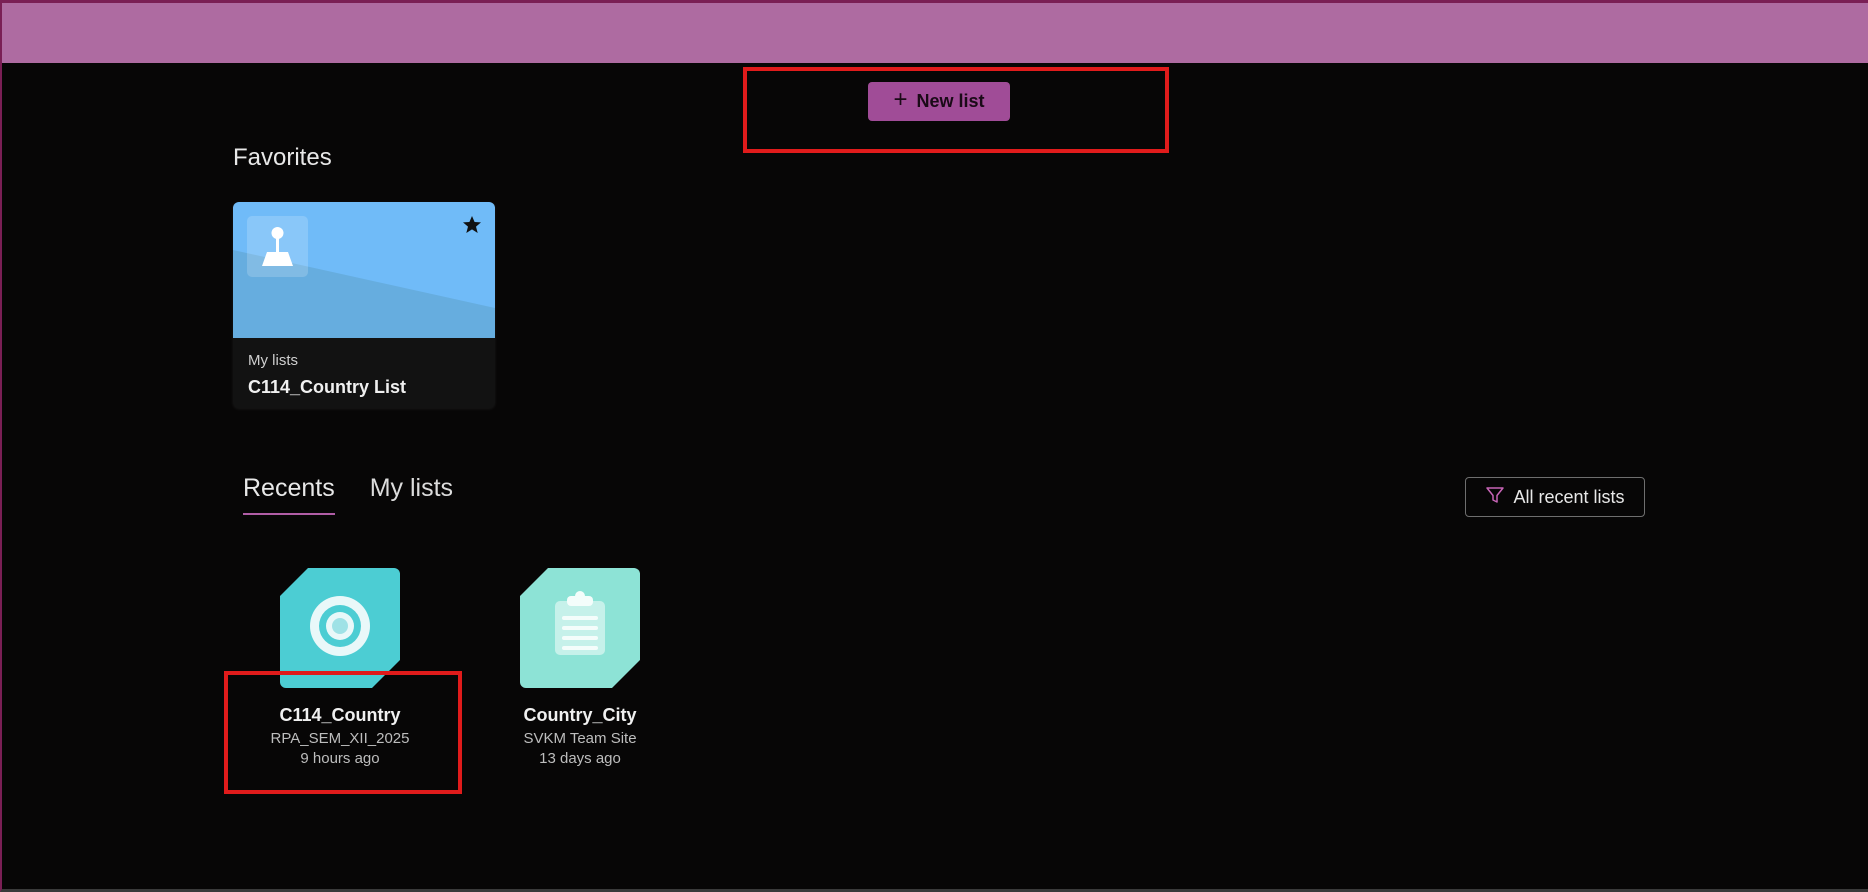 This screenshot has width=1868, height=892. I want to click on new-list-button: + New list, so click(939, 101).